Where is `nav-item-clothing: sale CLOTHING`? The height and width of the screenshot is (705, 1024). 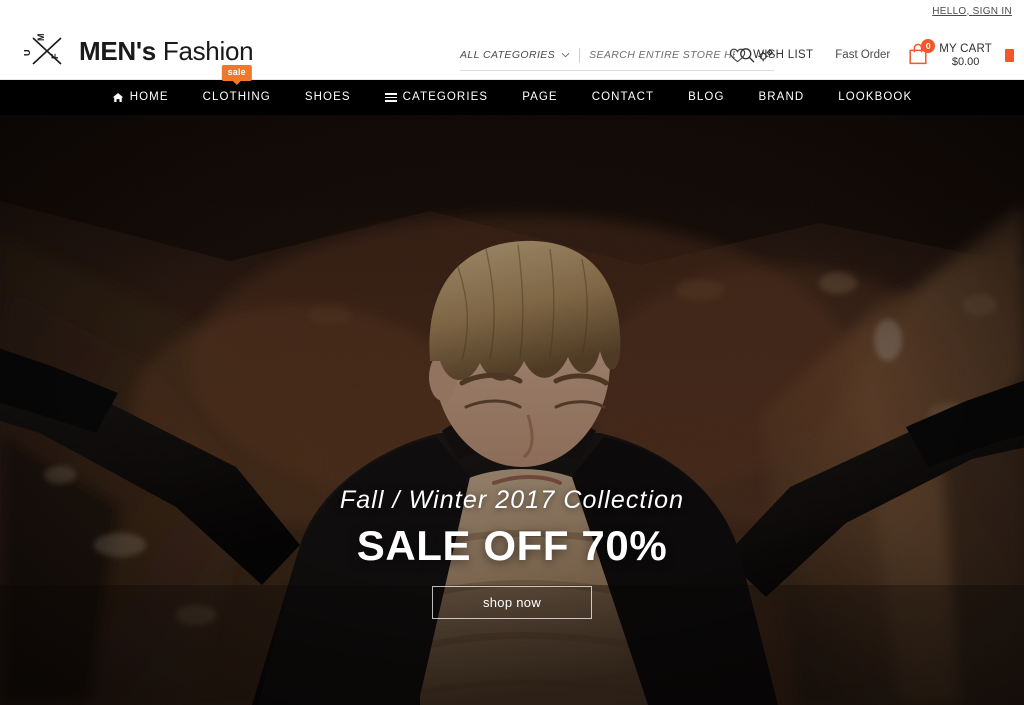 nav-item-clothing: sale CLOTHING is located at coordinates (237, 90).